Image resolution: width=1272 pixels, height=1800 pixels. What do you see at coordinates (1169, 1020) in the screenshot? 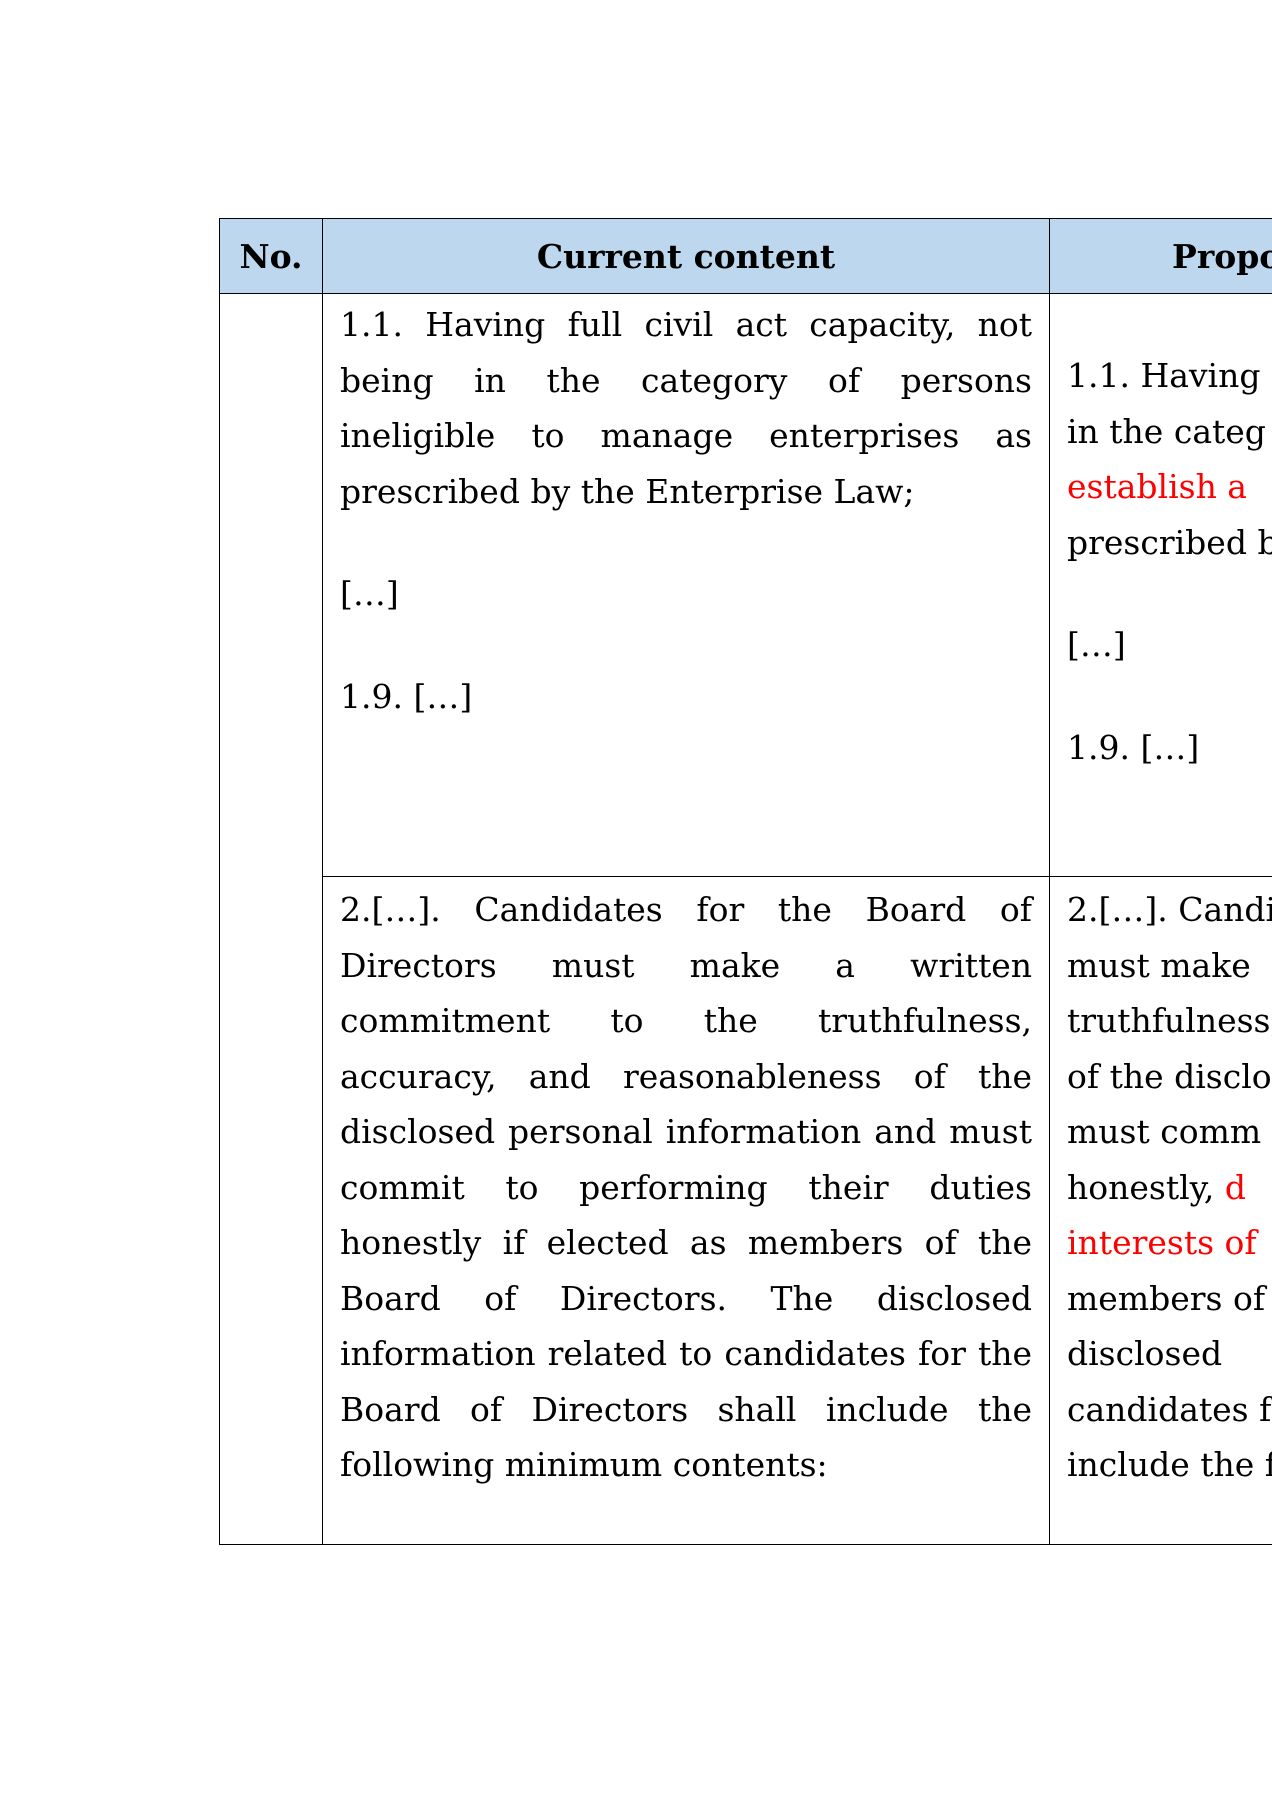
I see `proposed-line: truthfulness,` at bounding box center [1169, 1020].